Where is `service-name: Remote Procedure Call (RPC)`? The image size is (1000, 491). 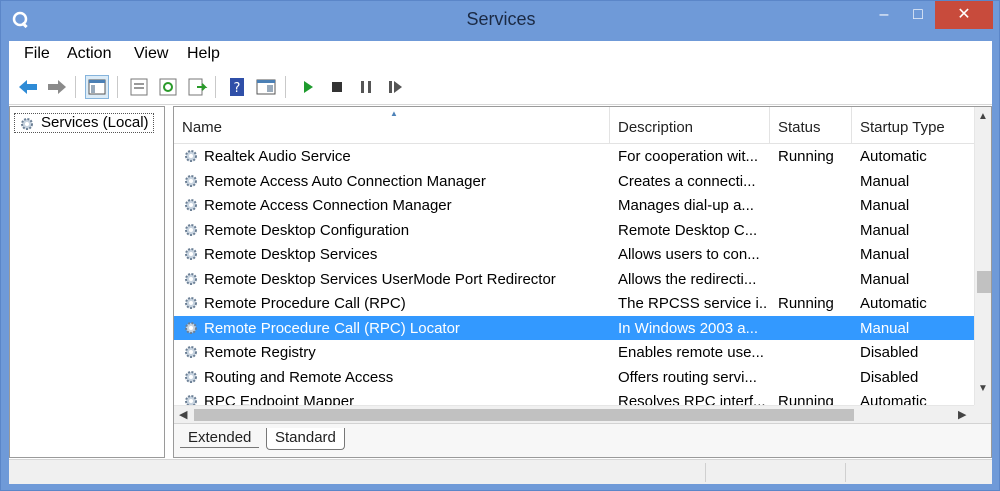
service-name: Remote Procedure Call (RPC) is located at coordinates (305, 303).